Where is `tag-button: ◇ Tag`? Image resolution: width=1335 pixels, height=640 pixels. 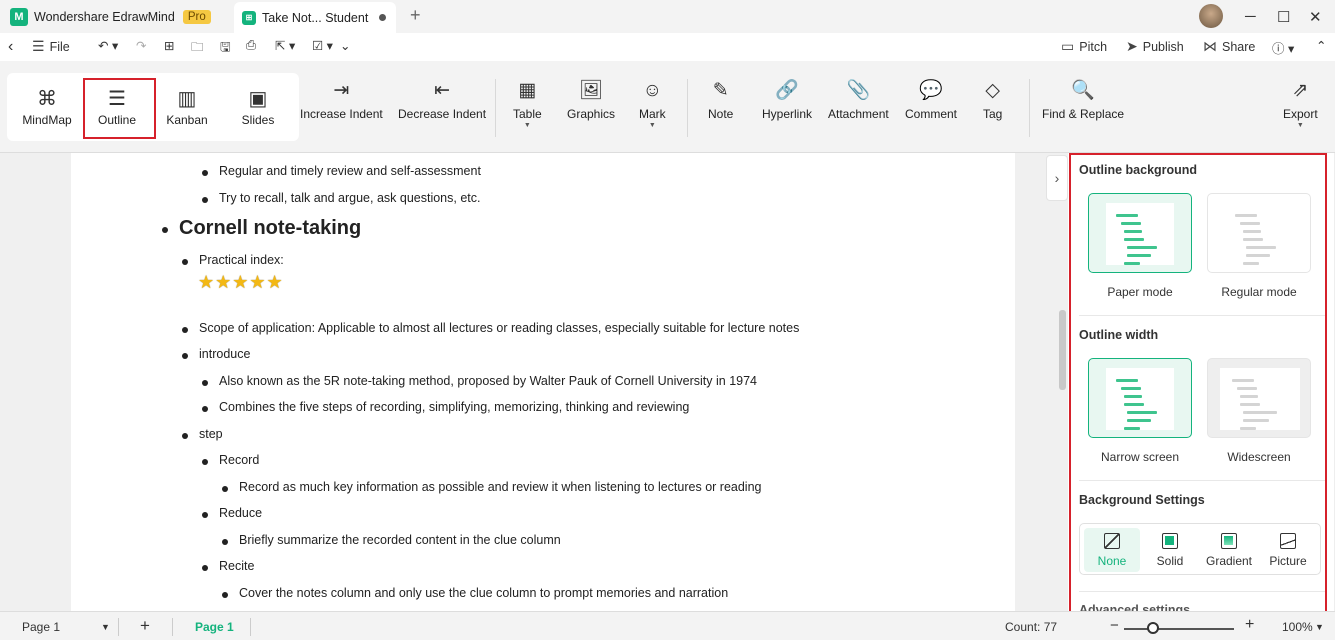
tag-button: ◇ Tag is located at coordinates (992, 100).